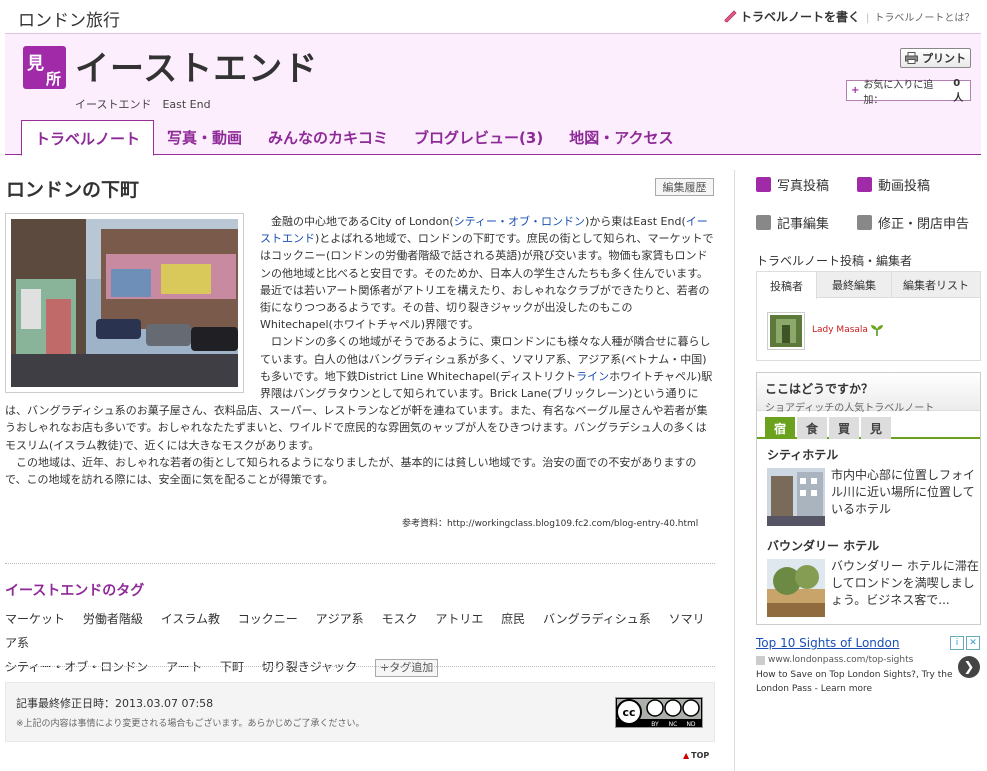  I want to click on badge-char-1: 見, so click(35, 64).